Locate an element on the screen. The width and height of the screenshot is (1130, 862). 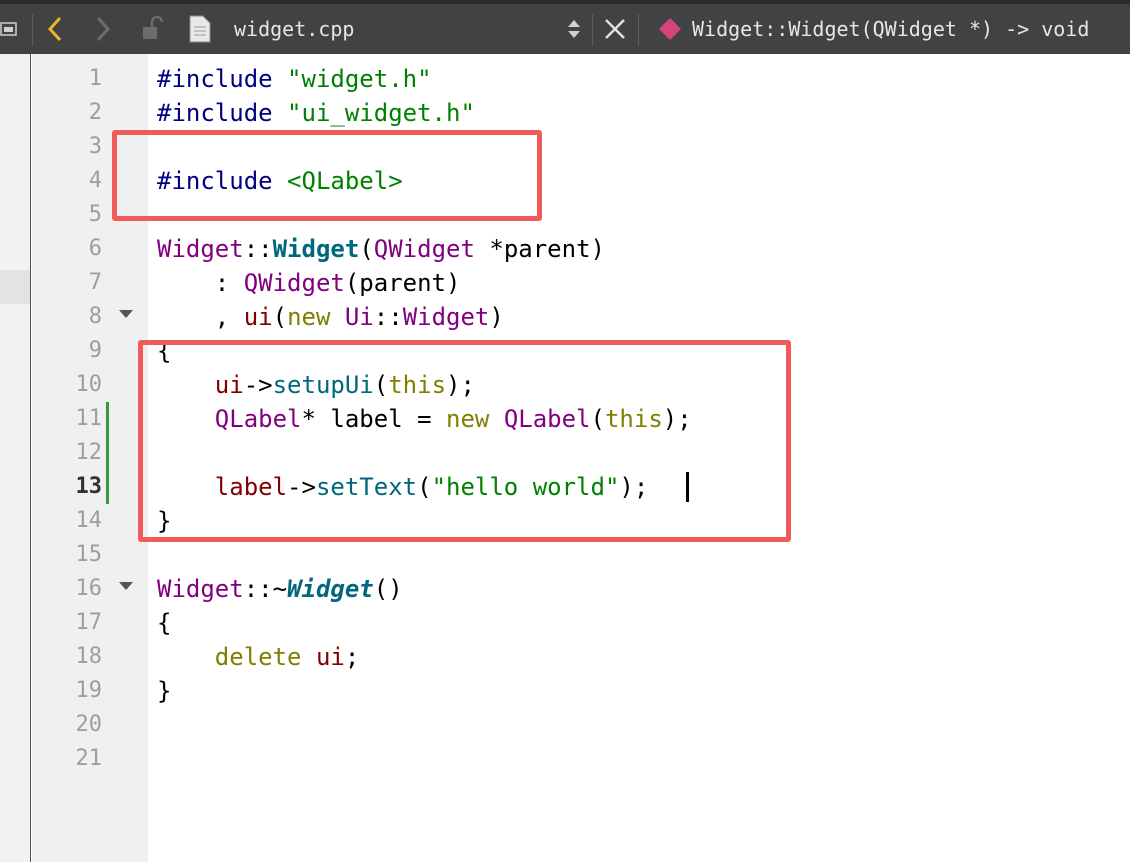
line-number: 17 is located at coordinates (89, 622).